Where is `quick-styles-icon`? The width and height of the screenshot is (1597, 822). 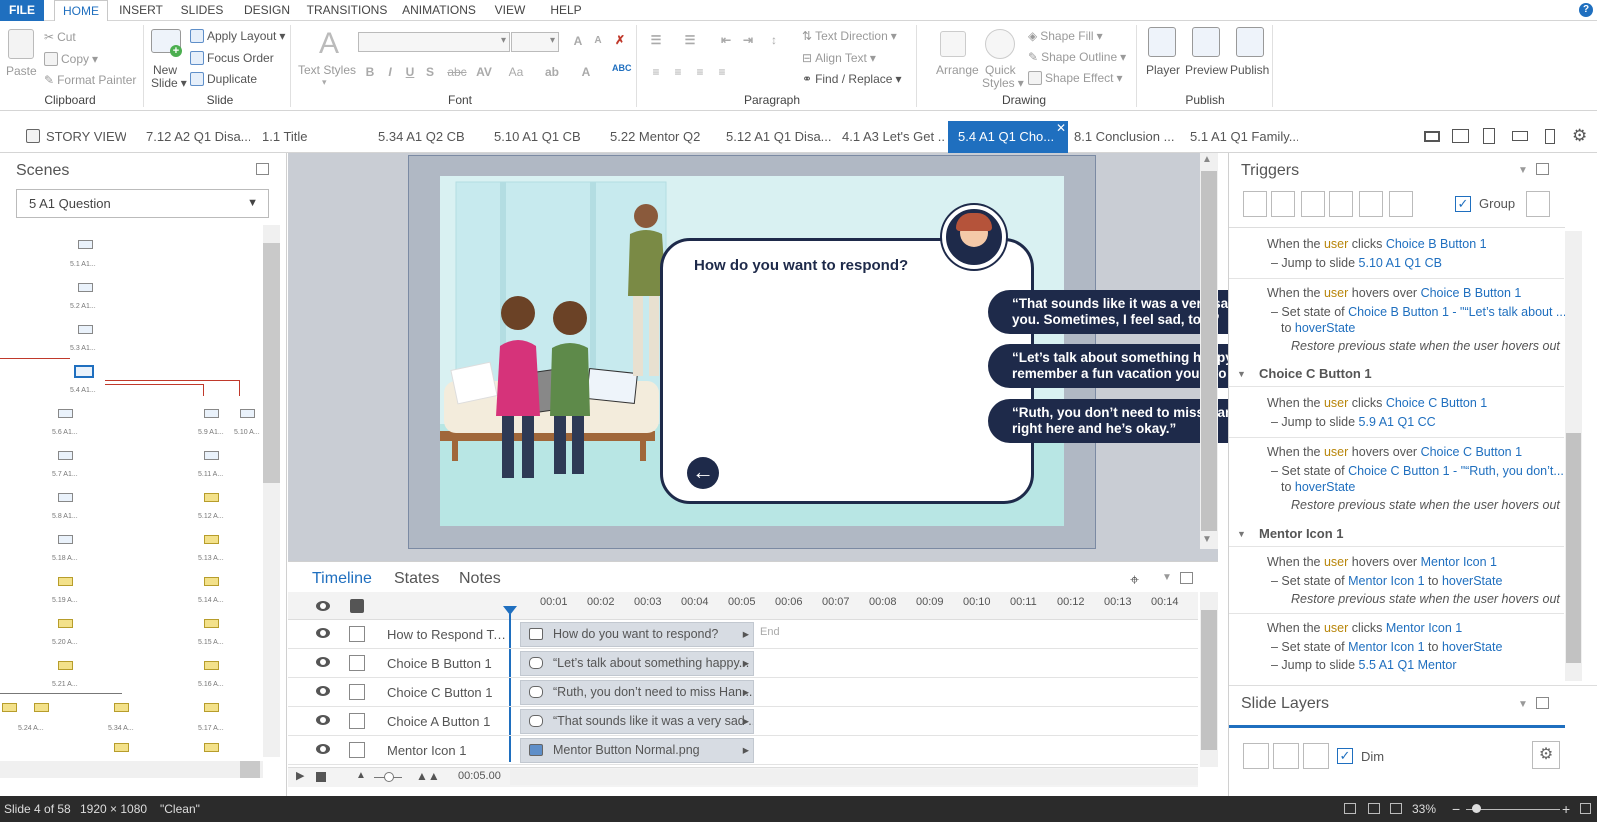 quick-styles-icon is located at coordinates (1000, 44).